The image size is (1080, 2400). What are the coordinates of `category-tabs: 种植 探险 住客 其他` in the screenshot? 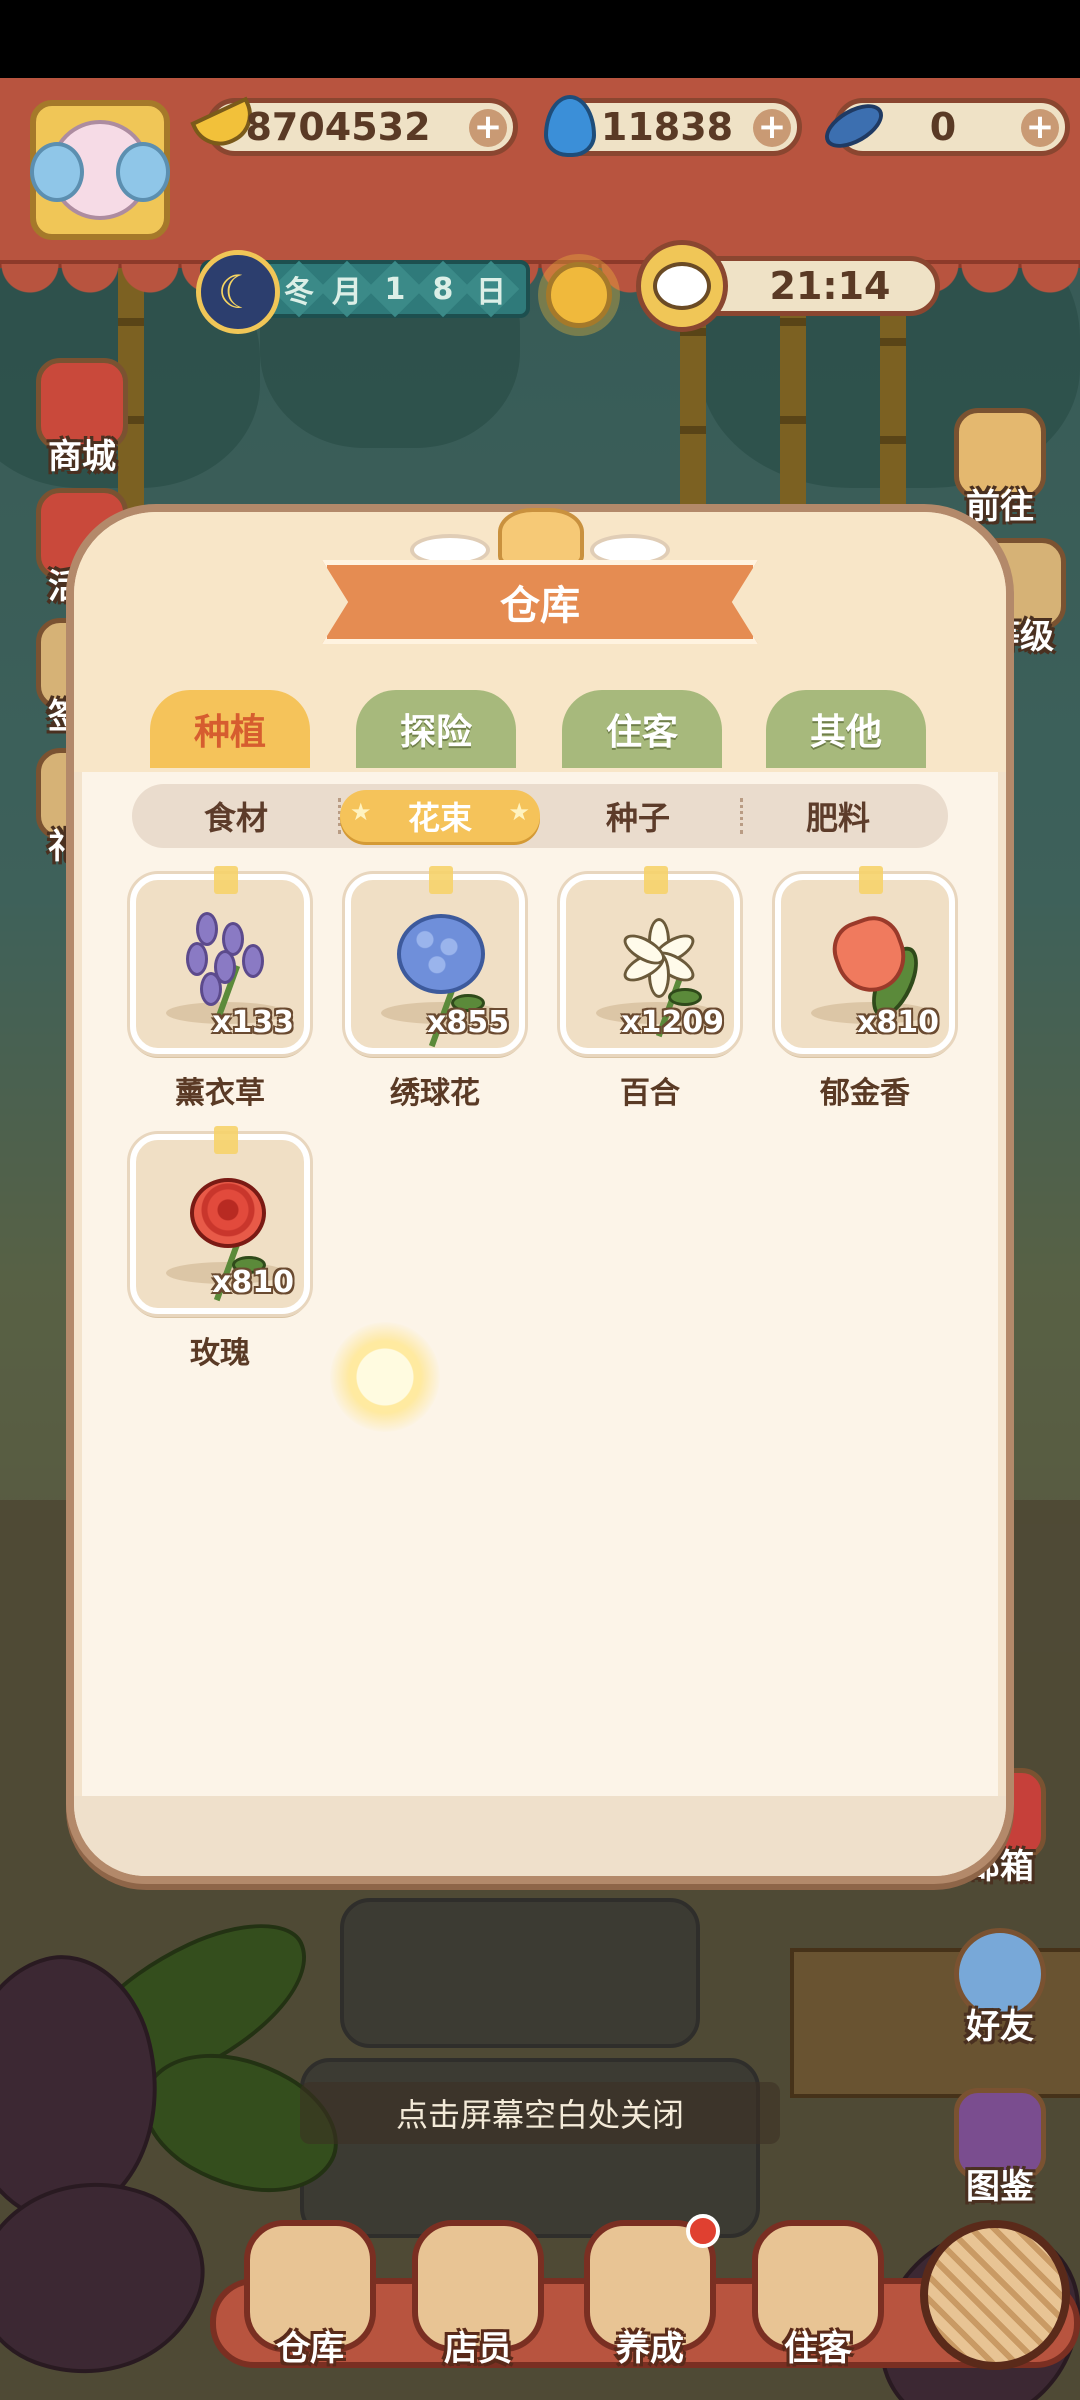 It's located at (540, 729).